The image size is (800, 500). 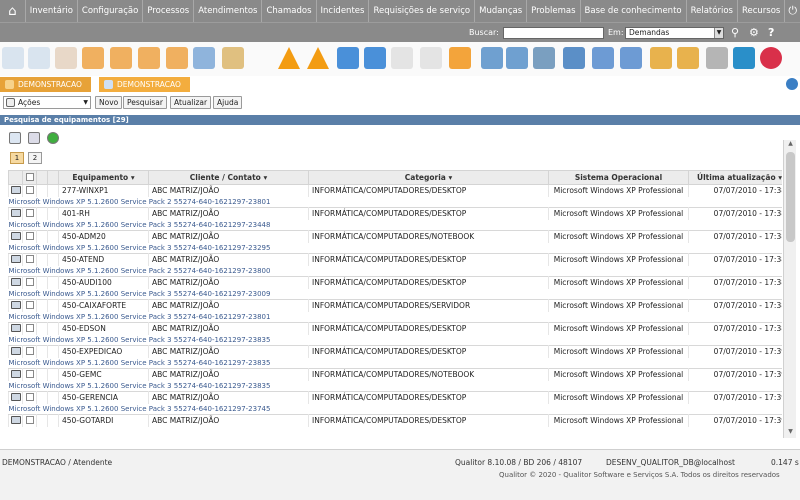 I want to click on cell-equipamento: 450-ATEND, so click(x=103, y=259).